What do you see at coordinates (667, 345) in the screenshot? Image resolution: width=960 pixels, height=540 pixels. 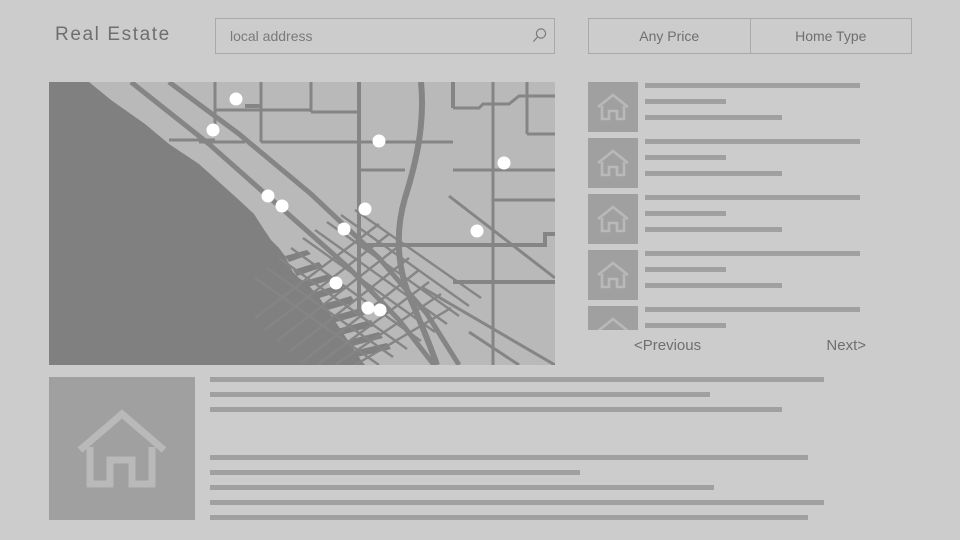 I see `previous-button: <Previous` at bounding box center [667, 345].